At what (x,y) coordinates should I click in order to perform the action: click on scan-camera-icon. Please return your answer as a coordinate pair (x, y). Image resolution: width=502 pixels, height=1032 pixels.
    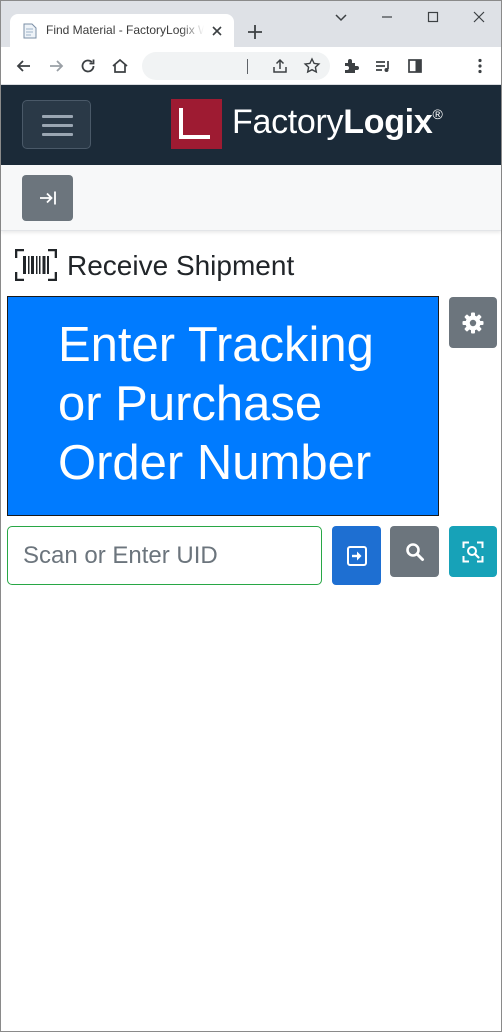
    Looking at the image, I should click on (473, 551).